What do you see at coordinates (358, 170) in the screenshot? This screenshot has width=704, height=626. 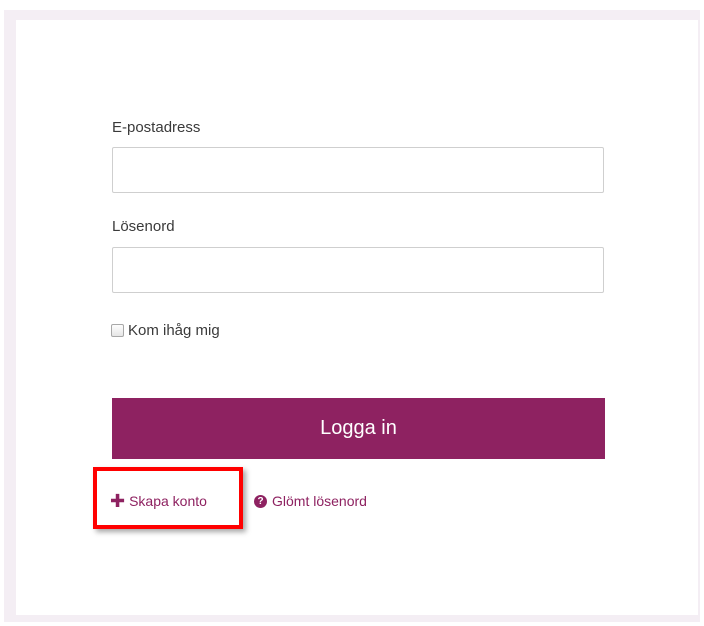 I see `email-field` at bounding box center [358, 170].